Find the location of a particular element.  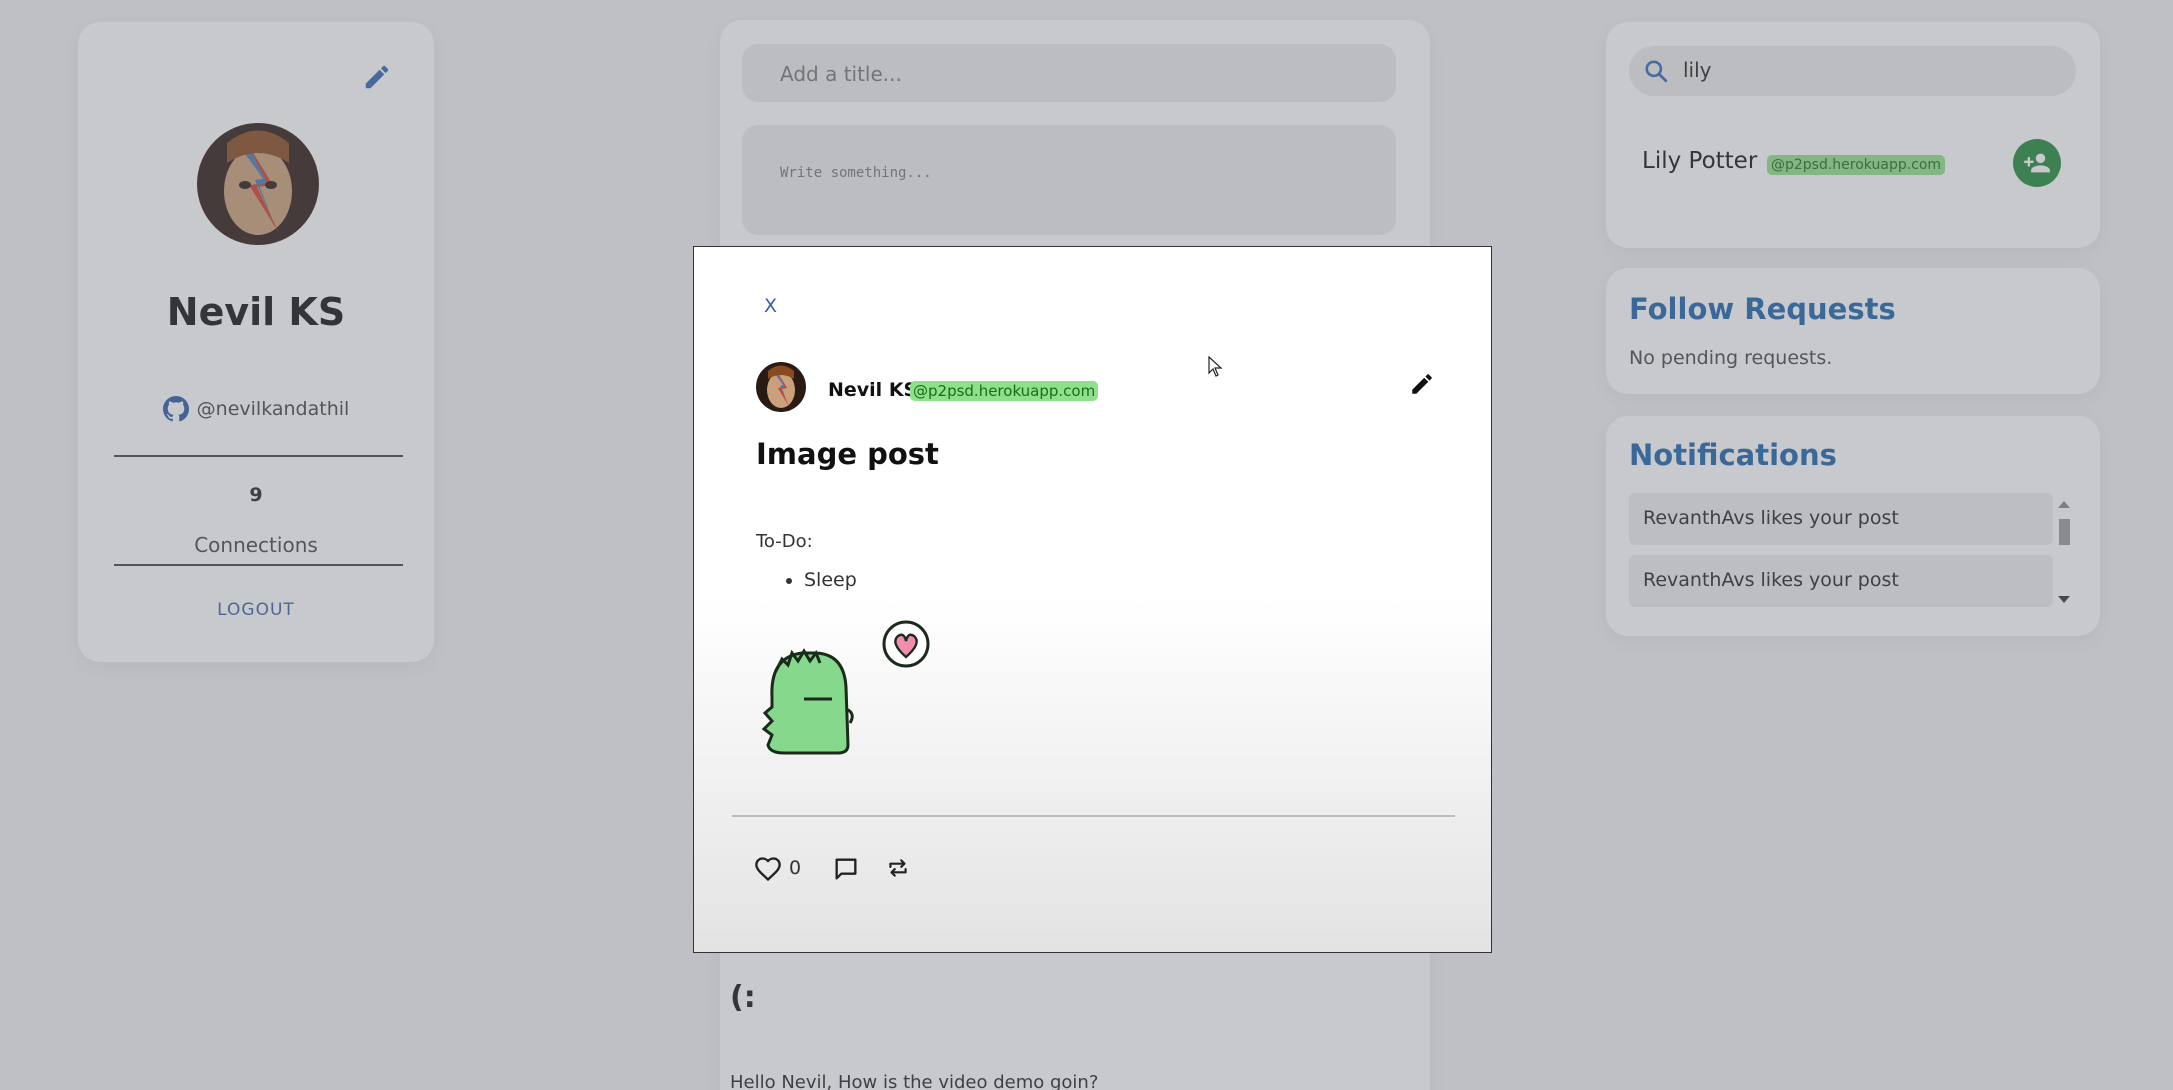

author-email: @p2psd.herokuapp.com is located at coordinates (1004, 391).